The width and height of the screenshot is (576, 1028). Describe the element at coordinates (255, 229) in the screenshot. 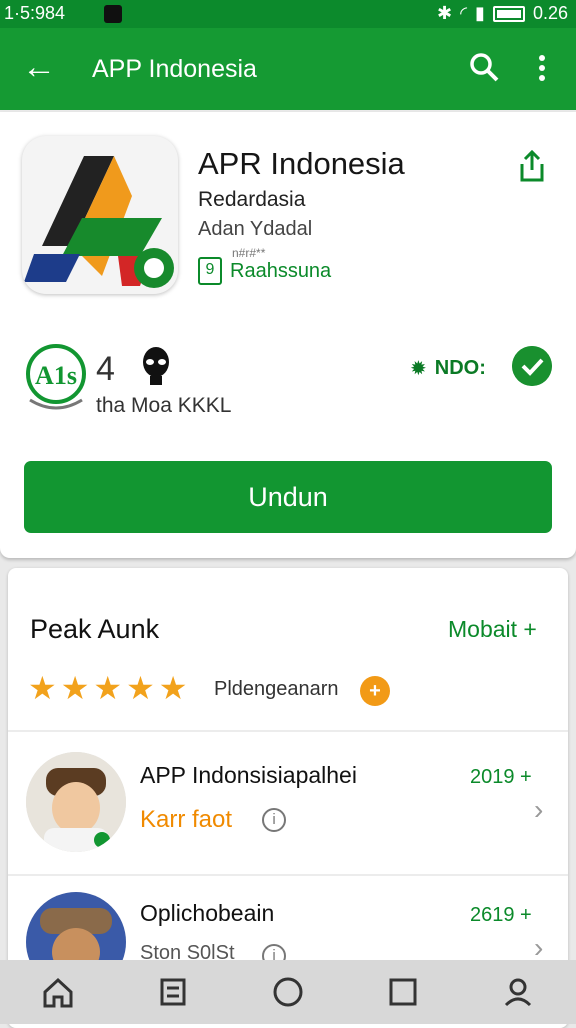

I see `app-category: Adan Ydadal` at that location.